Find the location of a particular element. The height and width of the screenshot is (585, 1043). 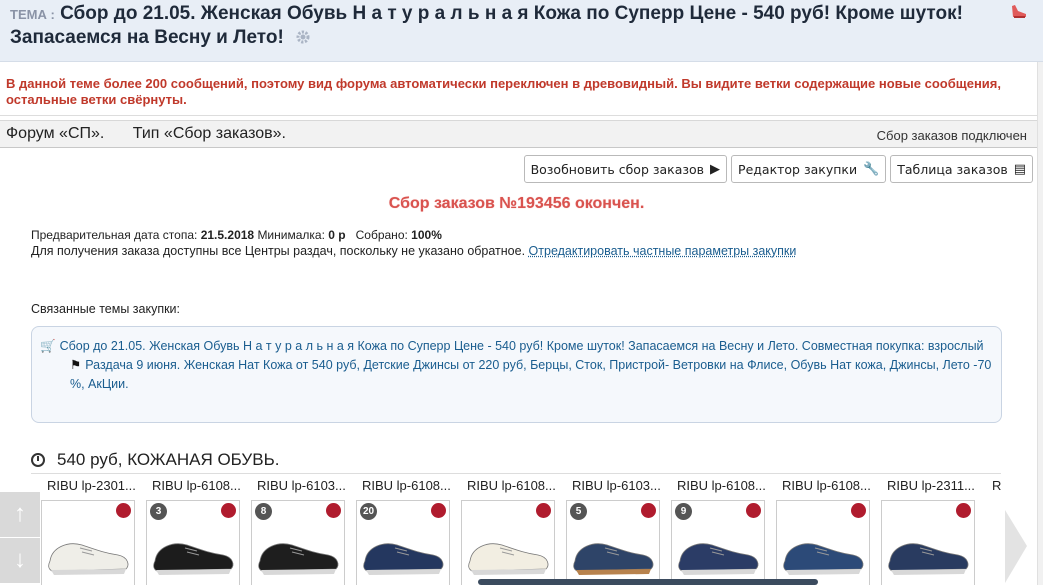

purchase-editor-label: Редактор закупки is located at coordinates (798, 169).